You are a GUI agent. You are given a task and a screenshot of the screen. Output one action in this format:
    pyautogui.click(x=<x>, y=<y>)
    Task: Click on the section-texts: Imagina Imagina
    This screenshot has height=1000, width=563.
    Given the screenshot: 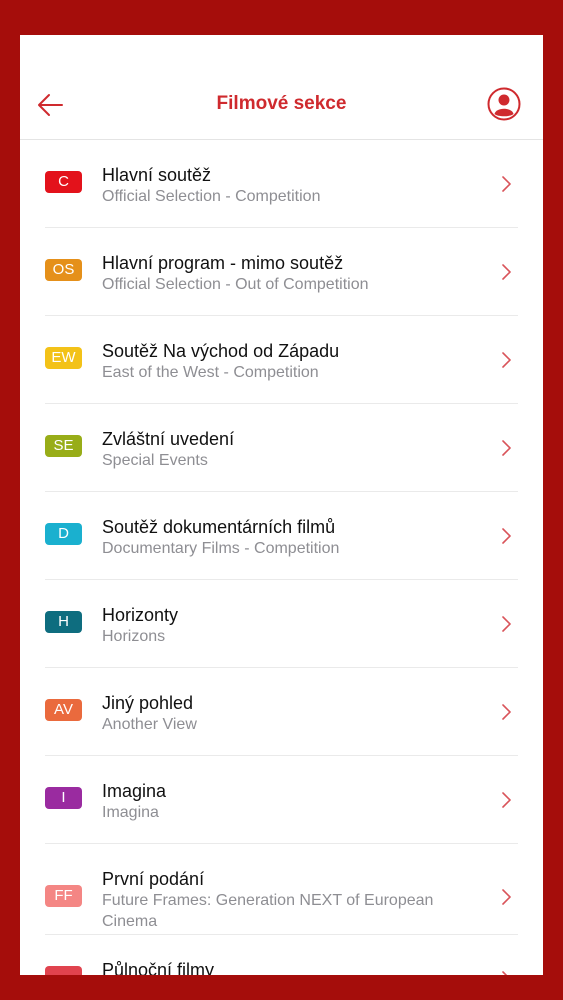 What is the action you would take?
    pyautogui.click(x=292, y=801)
    